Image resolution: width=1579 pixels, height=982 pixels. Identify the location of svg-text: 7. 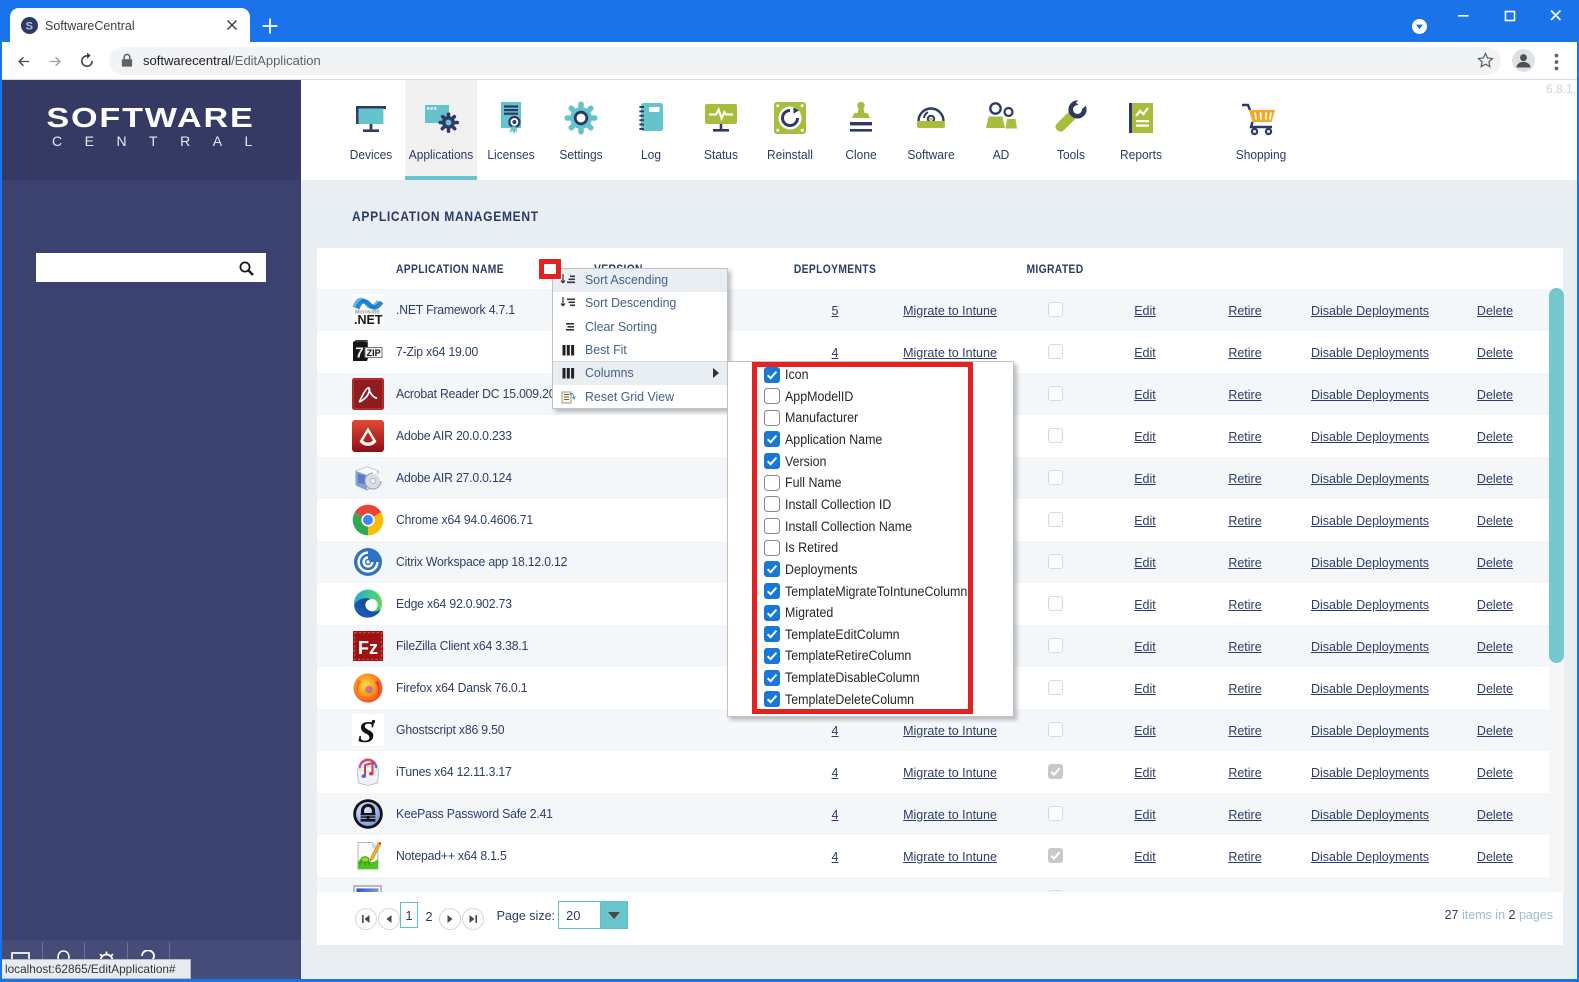
(359, 353).